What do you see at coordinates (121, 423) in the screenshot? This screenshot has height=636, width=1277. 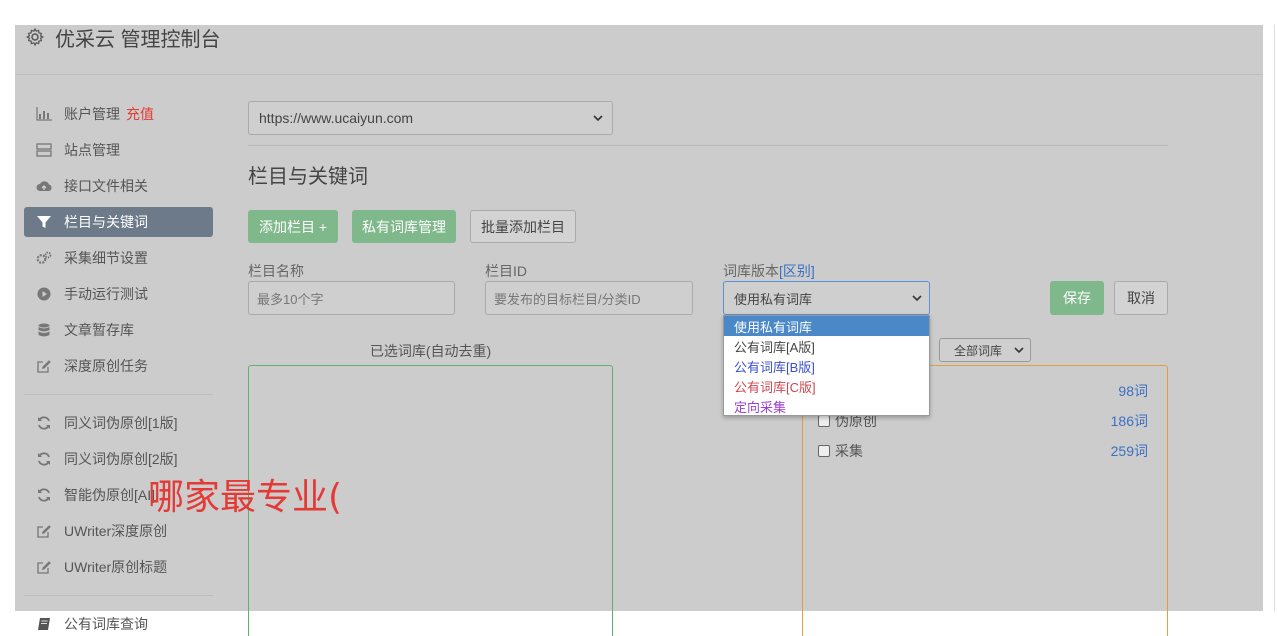 I see `sidebar-item-label: 同义词伪原创[1版]` at bounding box center [121, 423].